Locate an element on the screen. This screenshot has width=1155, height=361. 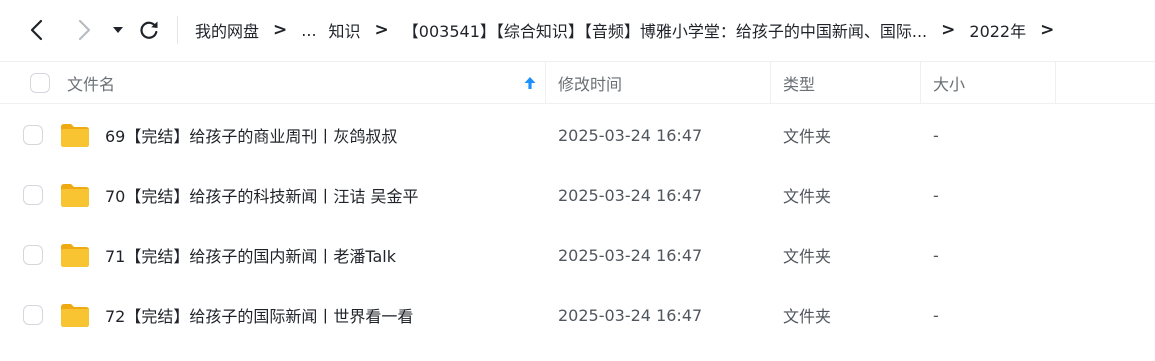
column-header-type: 类型 is located at coordinates (799, 83).